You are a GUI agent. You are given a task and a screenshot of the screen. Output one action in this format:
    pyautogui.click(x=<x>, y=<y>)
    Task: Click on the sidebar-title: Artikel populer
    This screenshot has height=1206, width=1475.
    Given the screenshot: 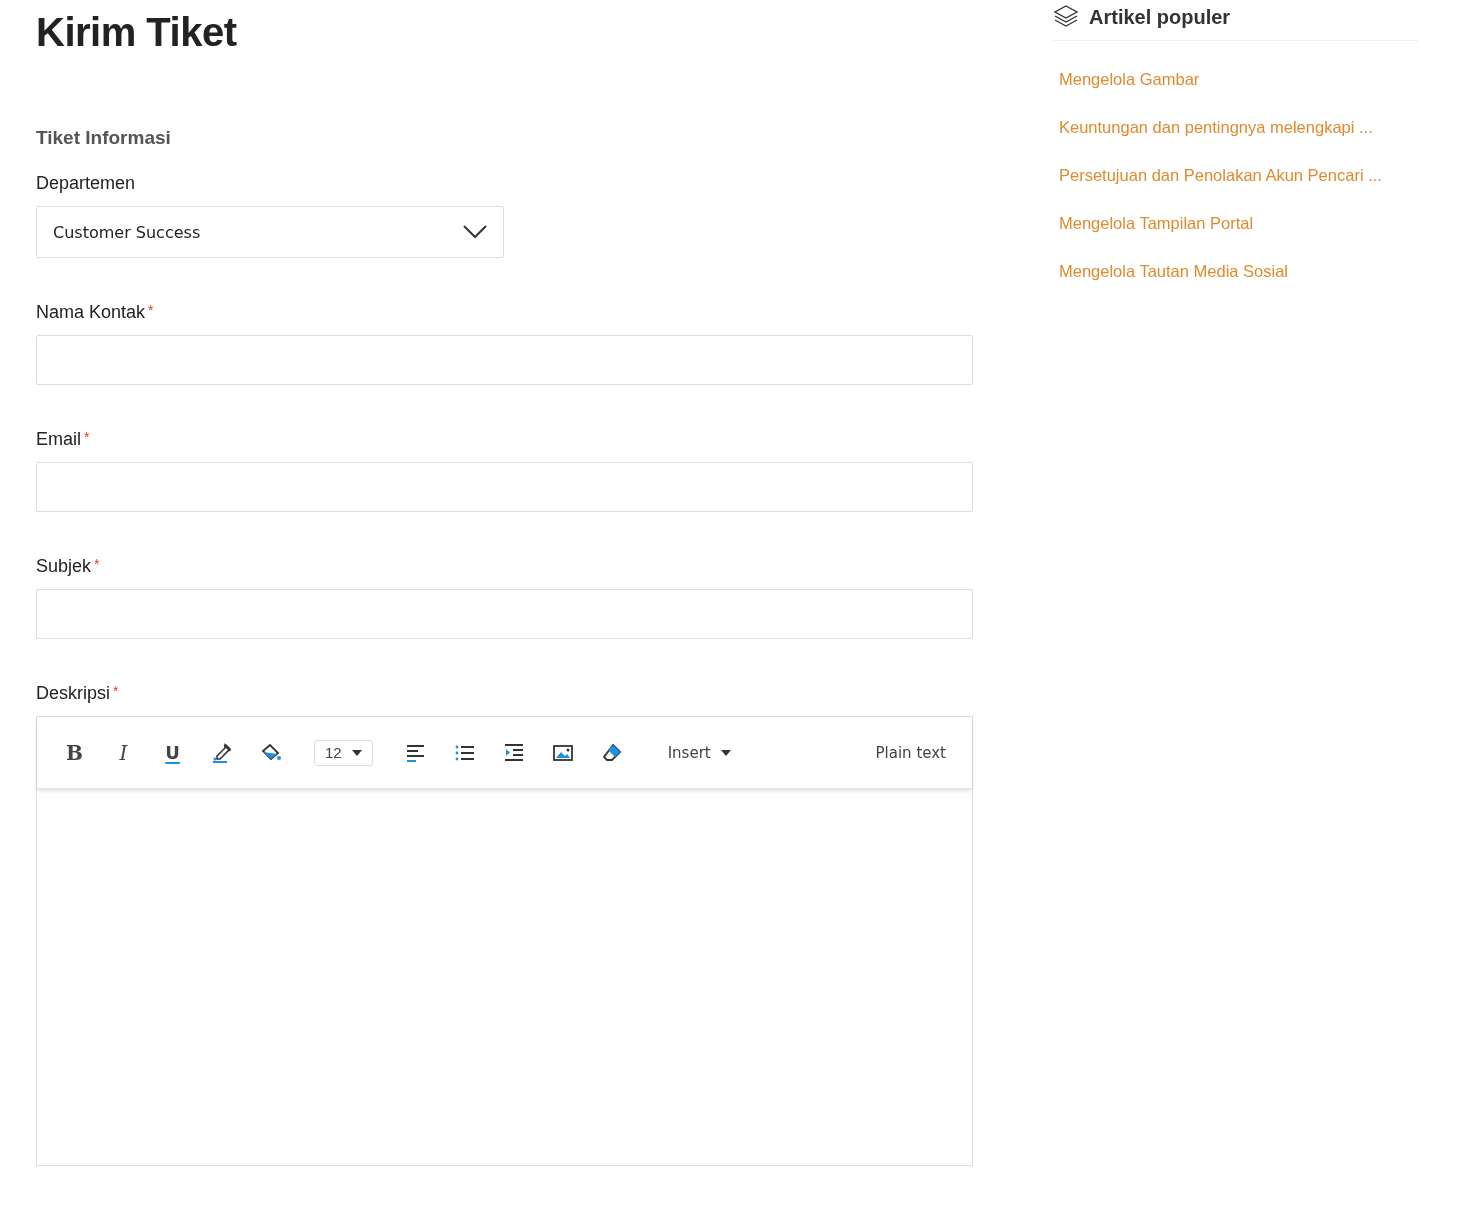 What is the action you would take?
    pyautogui.click(x=1160, y=17)
    